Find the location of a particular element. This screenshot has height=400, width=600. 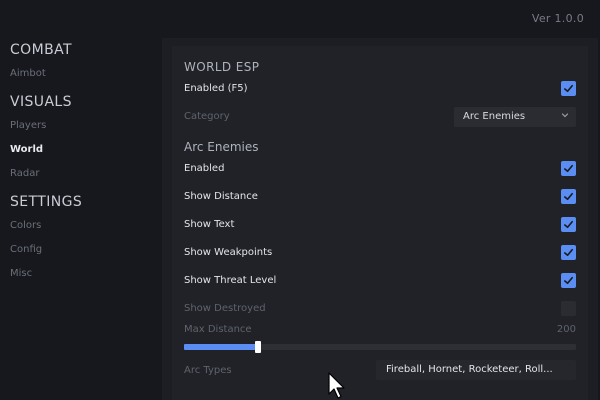

option-label: Show Threat Level is located at coordinates (230, 280).